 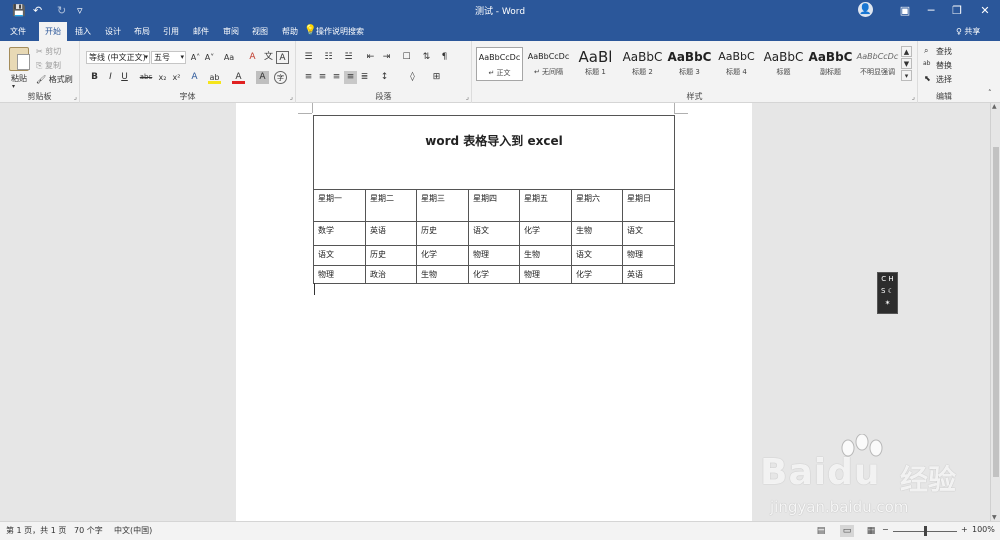 I want to click on styles-scroll-up-icon: ▲, so click(x=906, y=51).